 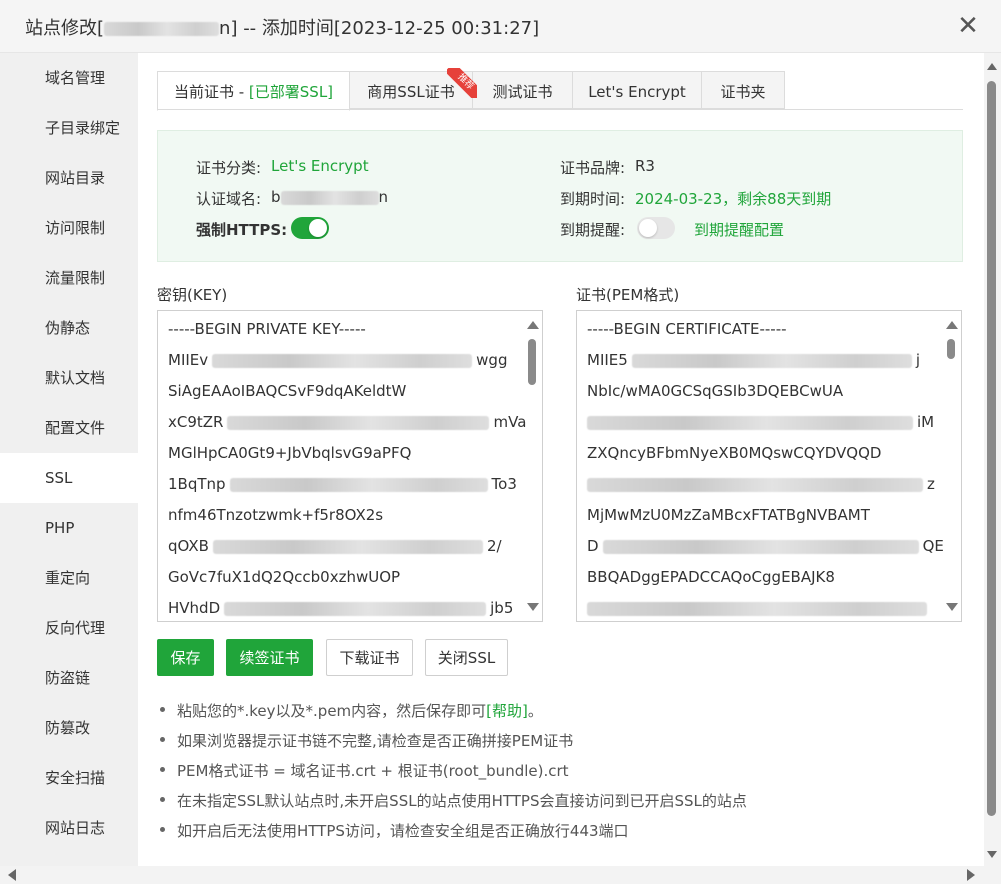 What do you see at coordinates (69, 828) in the screenshot?
I see `sidebar-item-site-log: 网站日志` at bounding box center [69, 828].